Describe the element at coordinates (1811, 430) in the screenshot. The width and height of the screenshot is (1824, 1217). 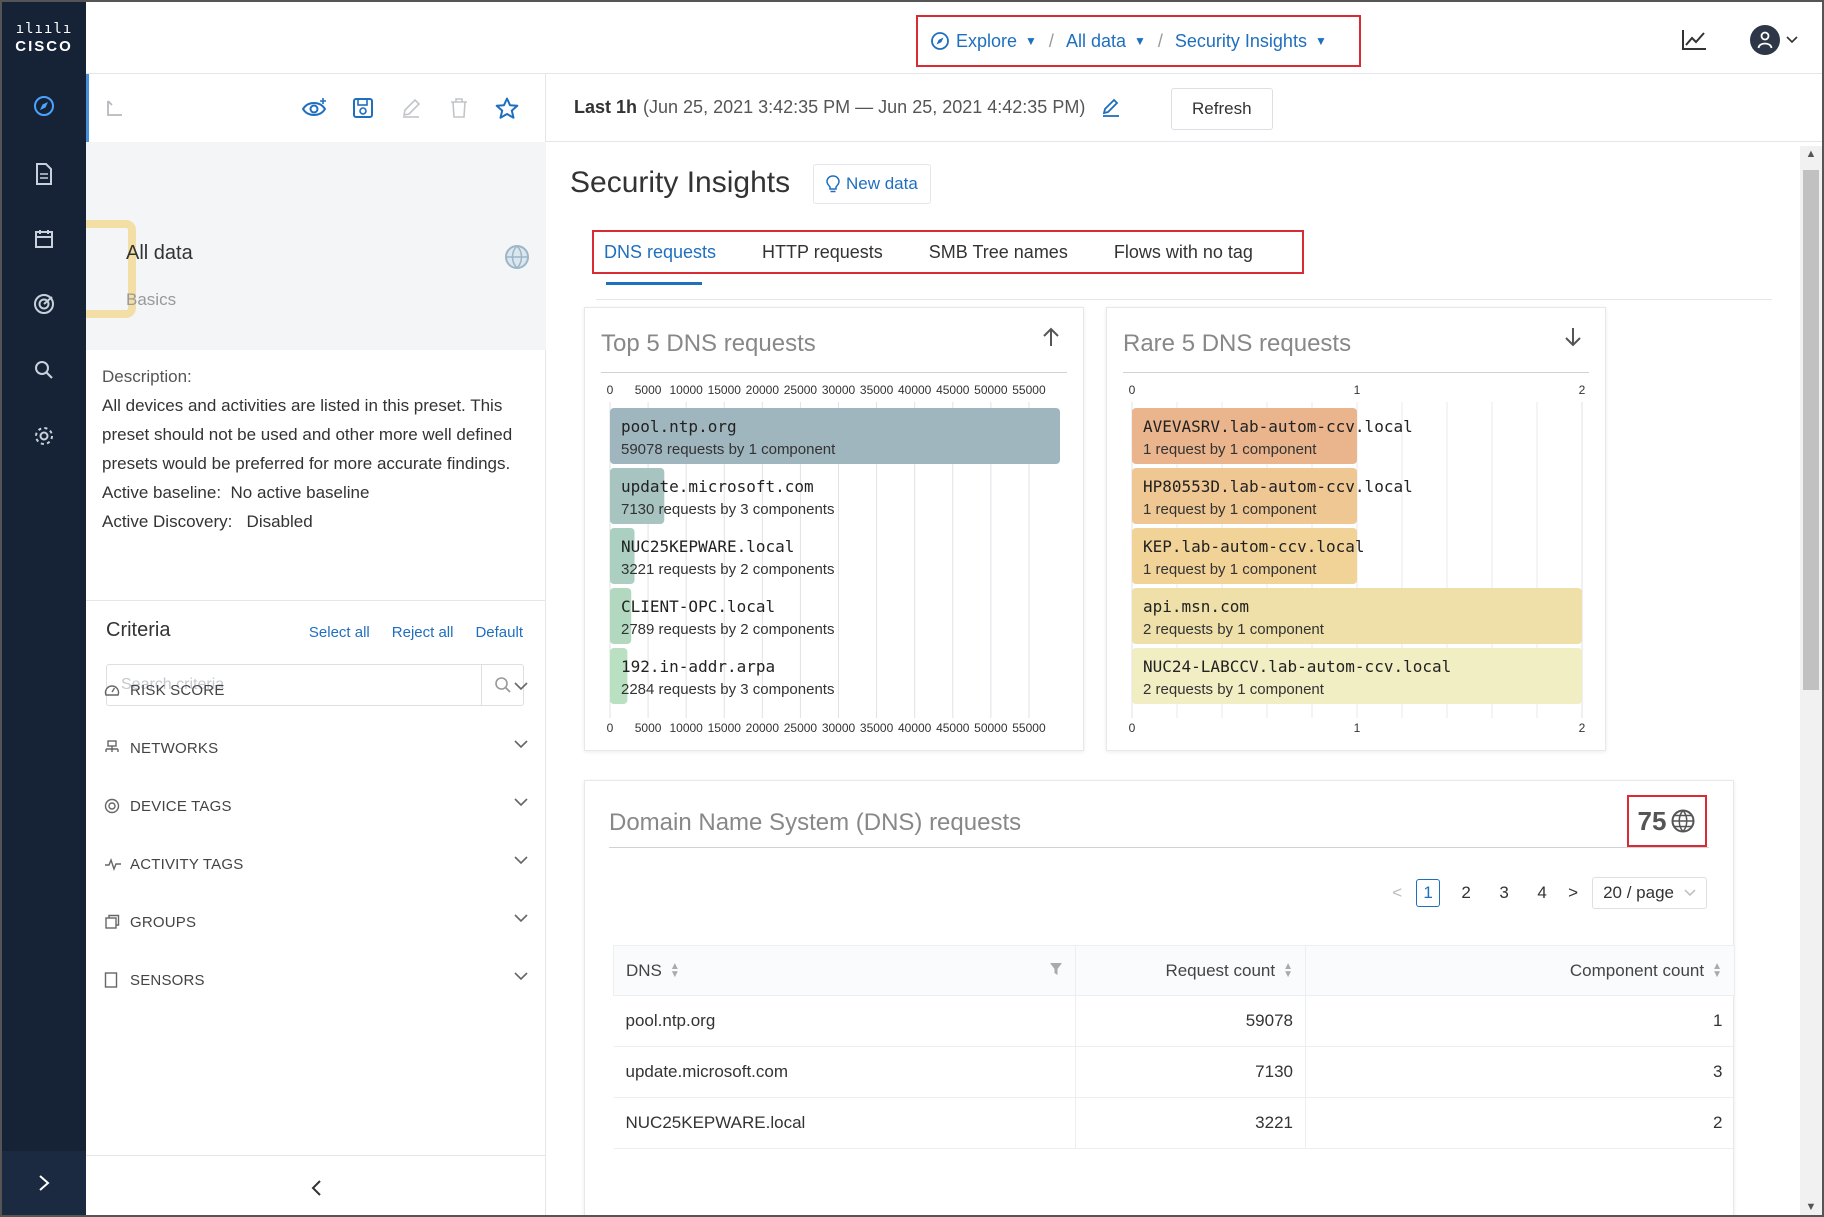
I see `scrollbar-thumb` at that location.